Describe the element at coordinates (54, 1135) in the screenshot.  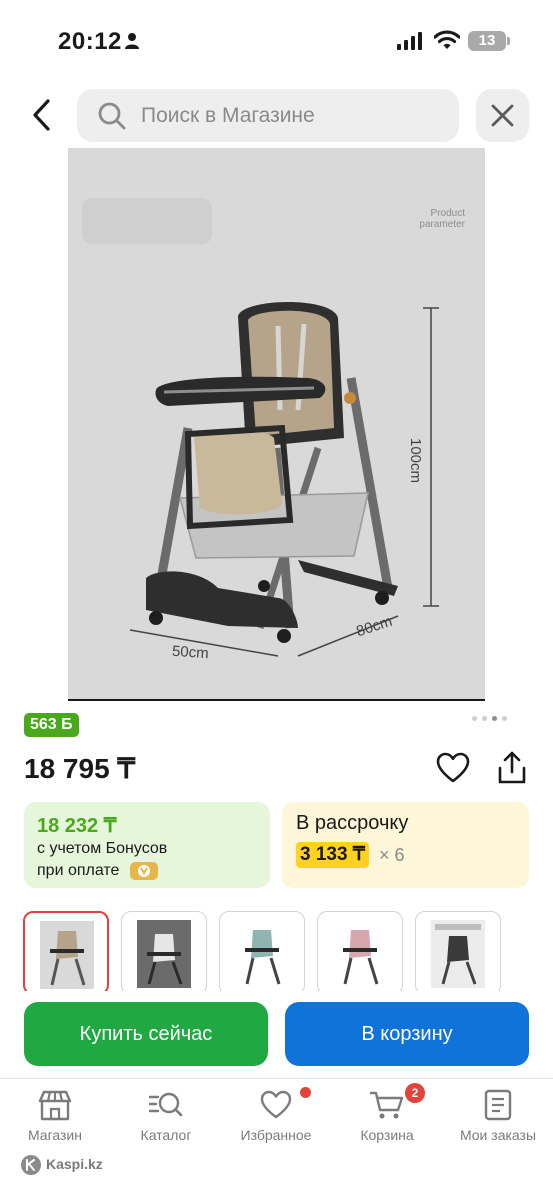
I see `nav-label-shop: Магазин` at that location.